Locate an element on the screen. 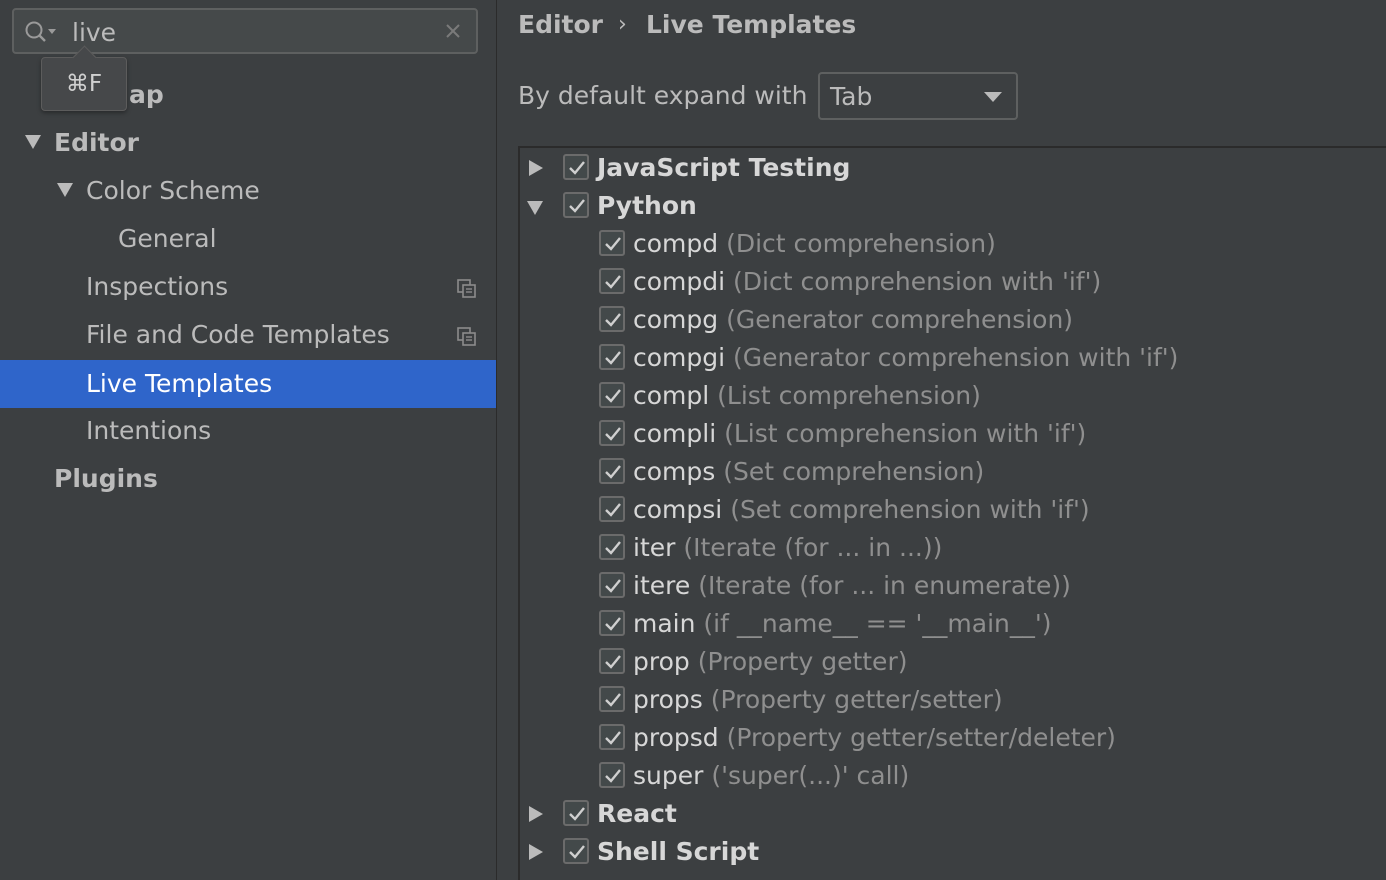 Image resolution: width=1386 pixels, height=880 pixels. sidebar-item-intentions: Intentions is located at coordinates (248, 431).